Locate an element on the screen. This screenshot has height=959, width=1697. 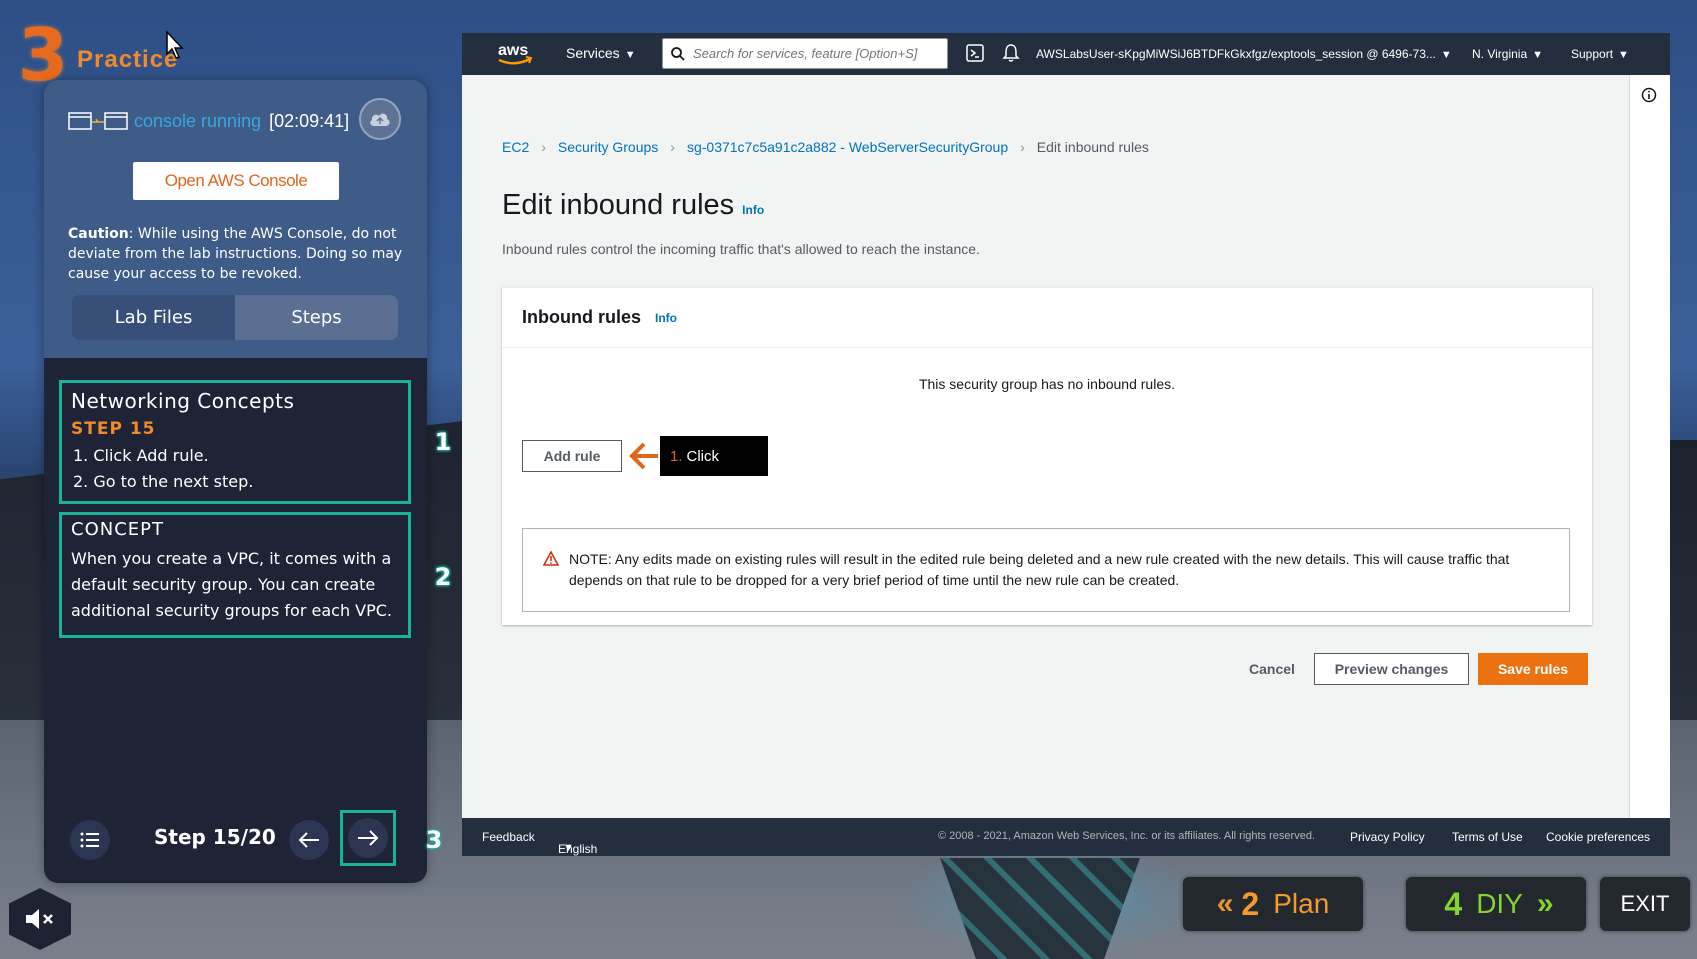
diy-button: 4 DIY » is located at coordinates (1496, 904).